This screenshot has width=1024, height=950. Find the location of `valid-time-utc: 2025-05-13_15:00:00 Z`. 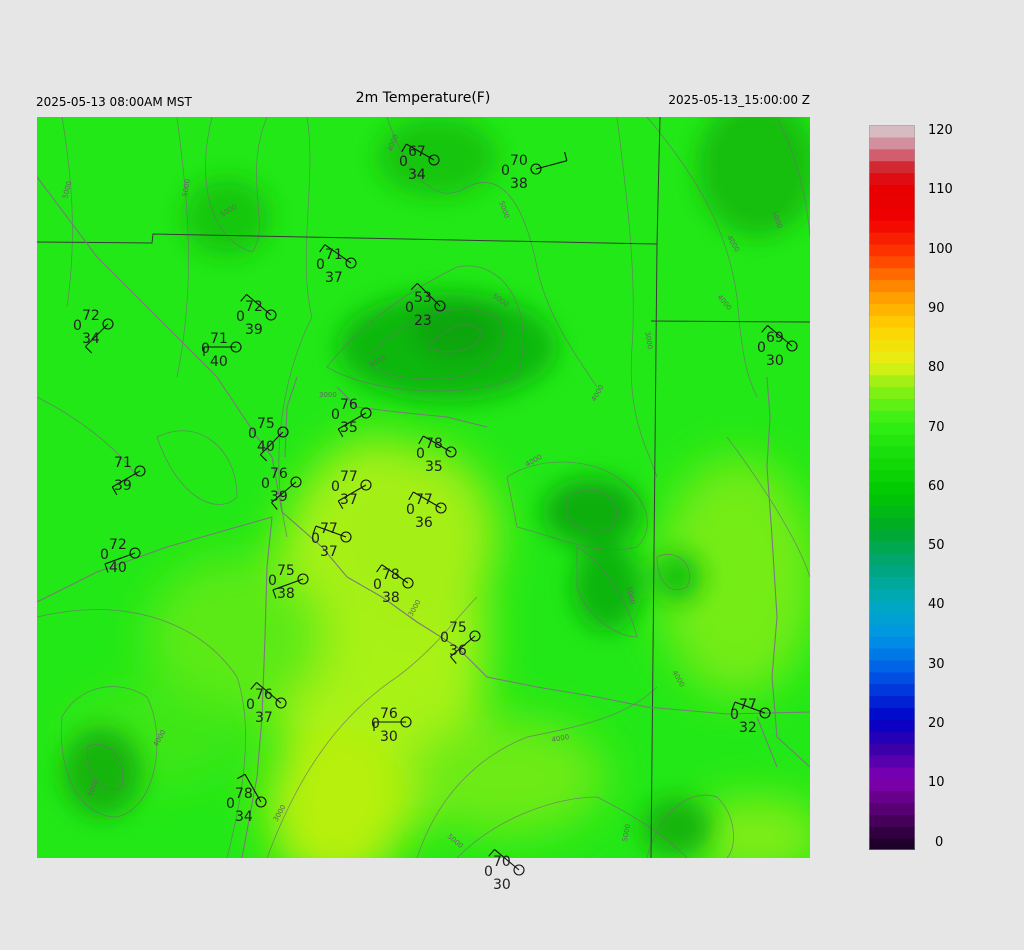

valid-time-utc: 2025-05-13_15:00:00 Z is located at coordinates (739, 100).